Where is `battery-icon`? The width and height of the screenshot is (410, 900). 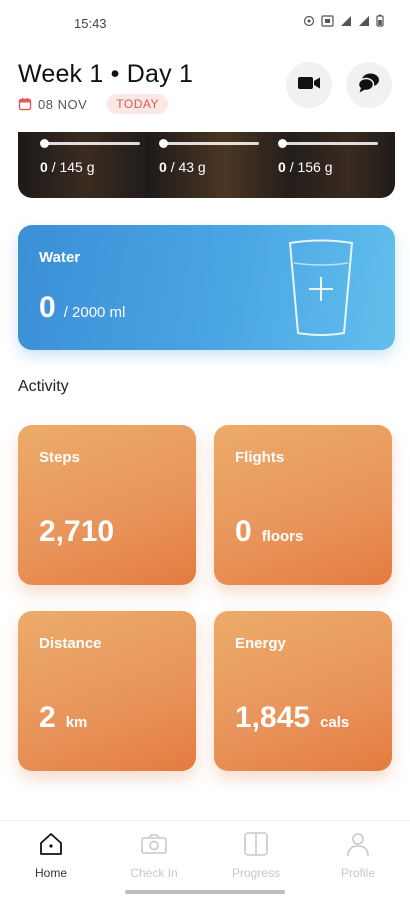 battery-icon is located at coordinates (380, 22).